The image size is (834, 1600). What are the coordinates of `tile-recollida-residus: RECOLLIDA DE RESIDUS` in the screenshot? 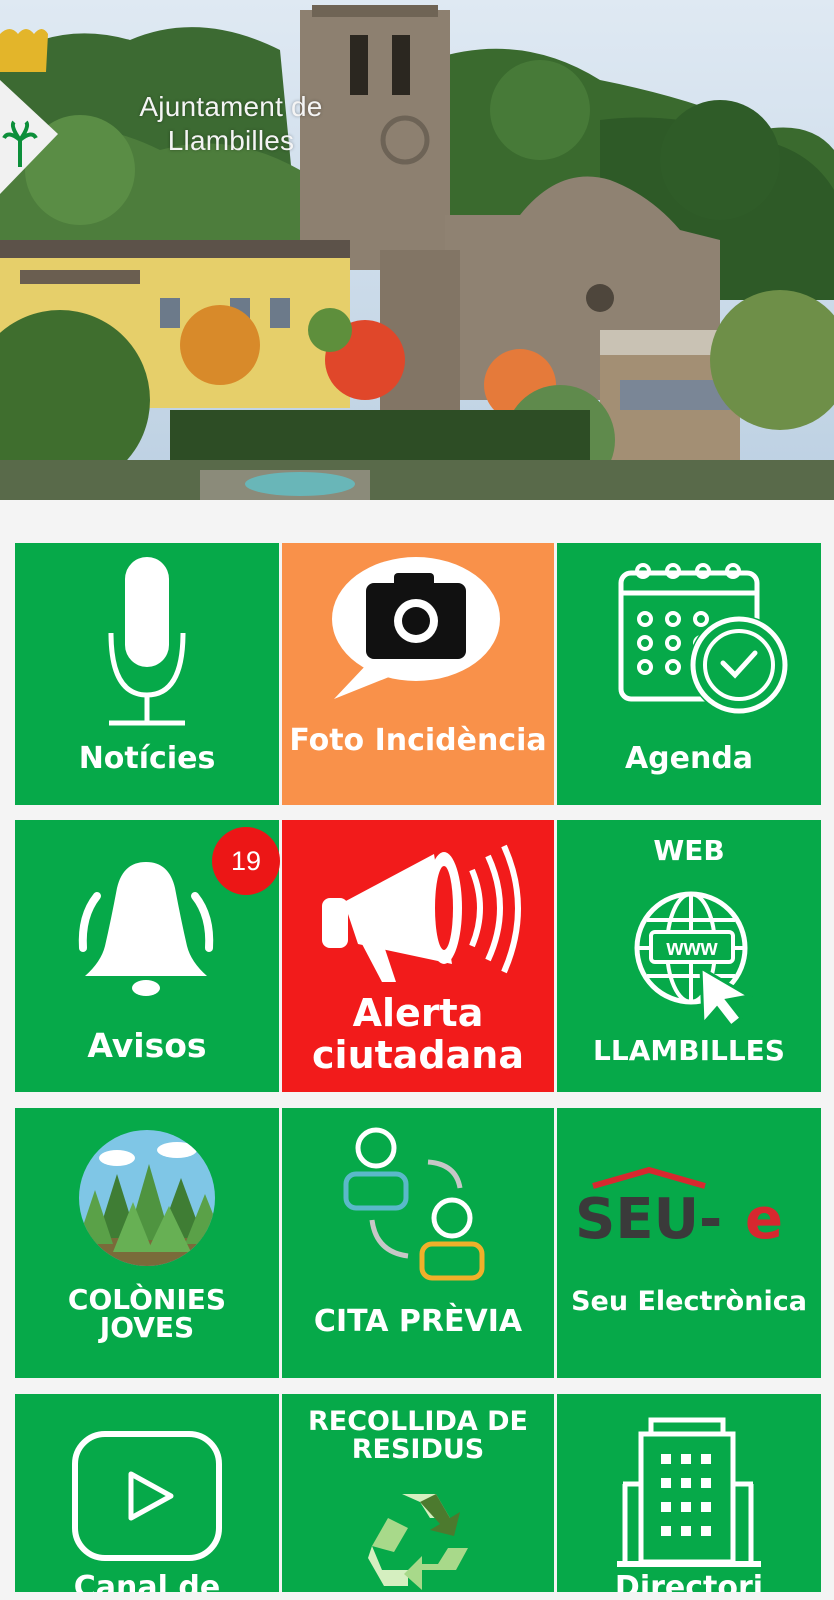 It's located at (418, 1497).